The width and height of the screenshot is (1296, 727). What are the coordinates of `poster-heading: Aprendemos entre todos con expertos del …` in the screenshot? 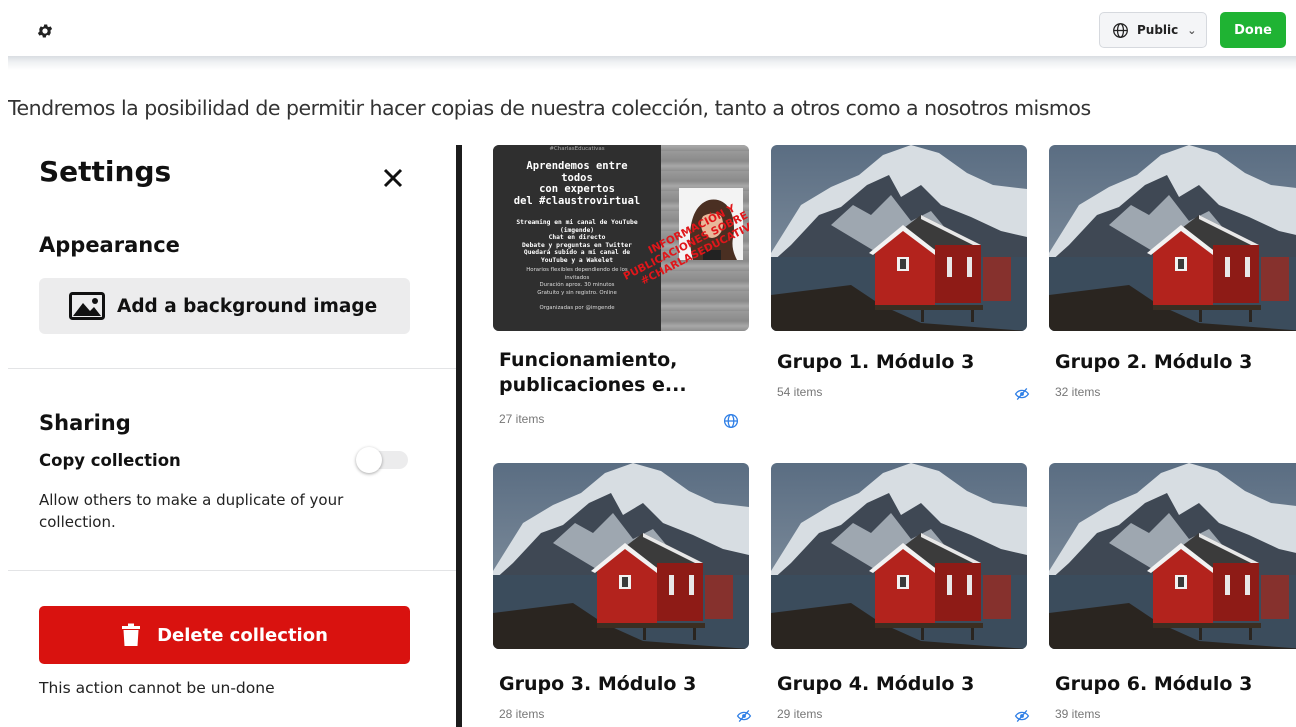 It's located at (577, 183).